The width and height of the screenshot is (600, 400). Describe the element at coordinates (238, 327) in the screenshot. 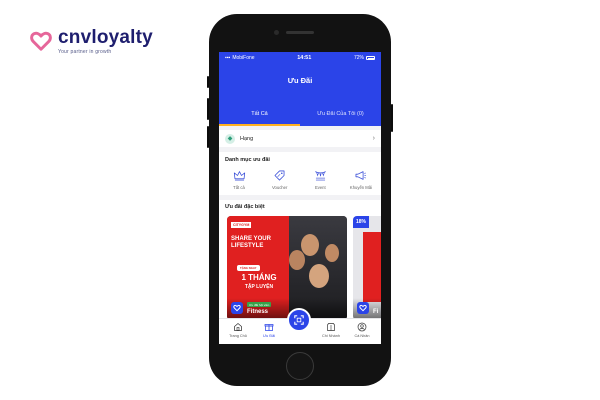

I see `home-icon` at that location.